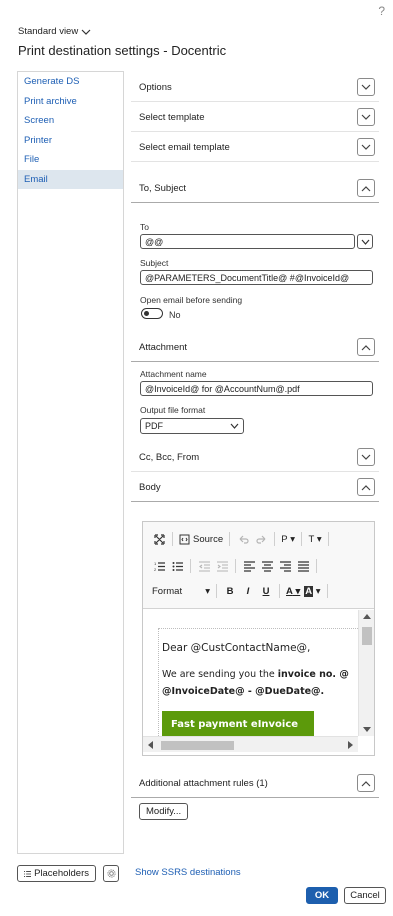 The image size is (393, 916). Describe the element at coordinates (111, 873) in the screenshot. I see `settings-button` at that location.